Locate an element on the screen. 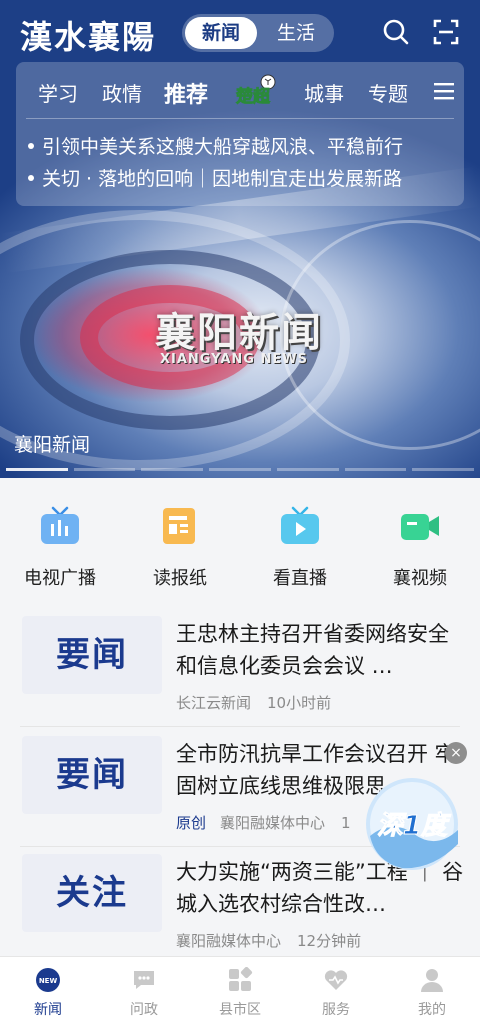  nav-profile: 我的 is located at coordinates (432, 988).